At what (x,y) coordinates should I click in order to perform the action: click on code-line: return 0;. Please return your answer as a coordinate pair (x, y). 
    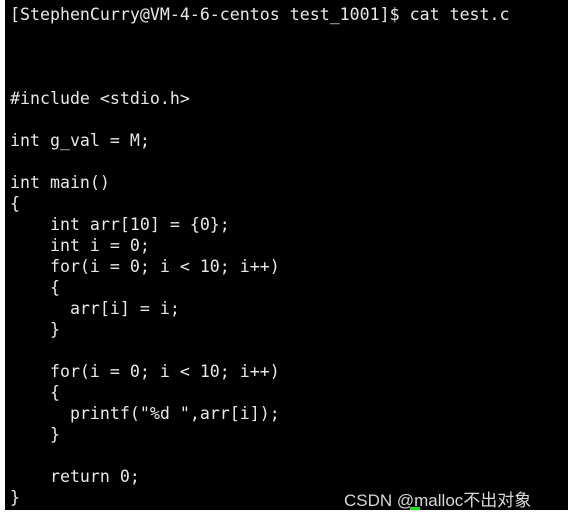
    Looking at the image, I should click on (75, 476).